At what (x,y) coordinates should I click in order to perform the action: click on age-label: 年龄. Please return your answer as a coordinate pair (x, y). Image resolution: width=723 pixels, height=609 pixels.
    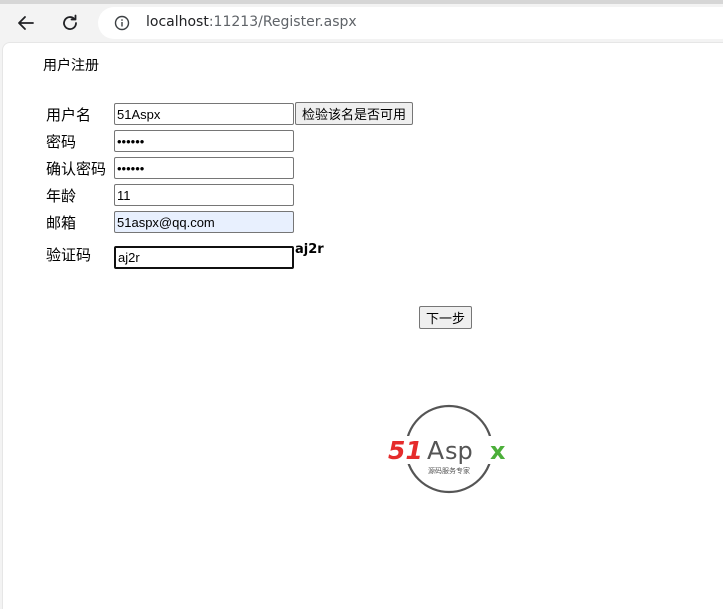
    Looking at the image, I should click on (61, 196).